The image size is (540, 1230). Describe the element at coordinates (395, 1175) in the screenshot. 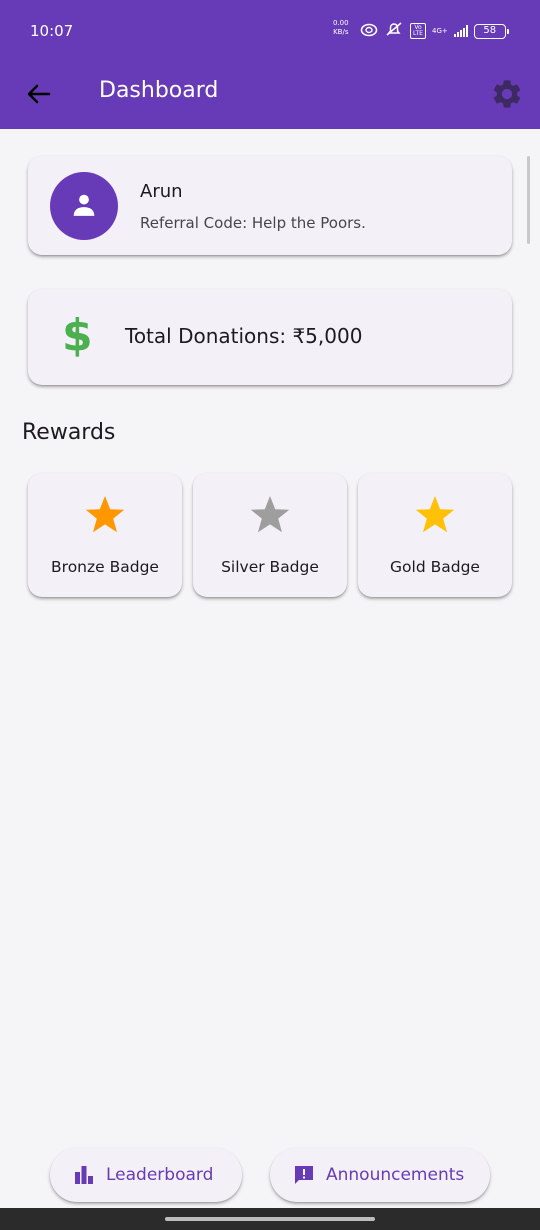

I see `announcements-label: Announcements` at that location.